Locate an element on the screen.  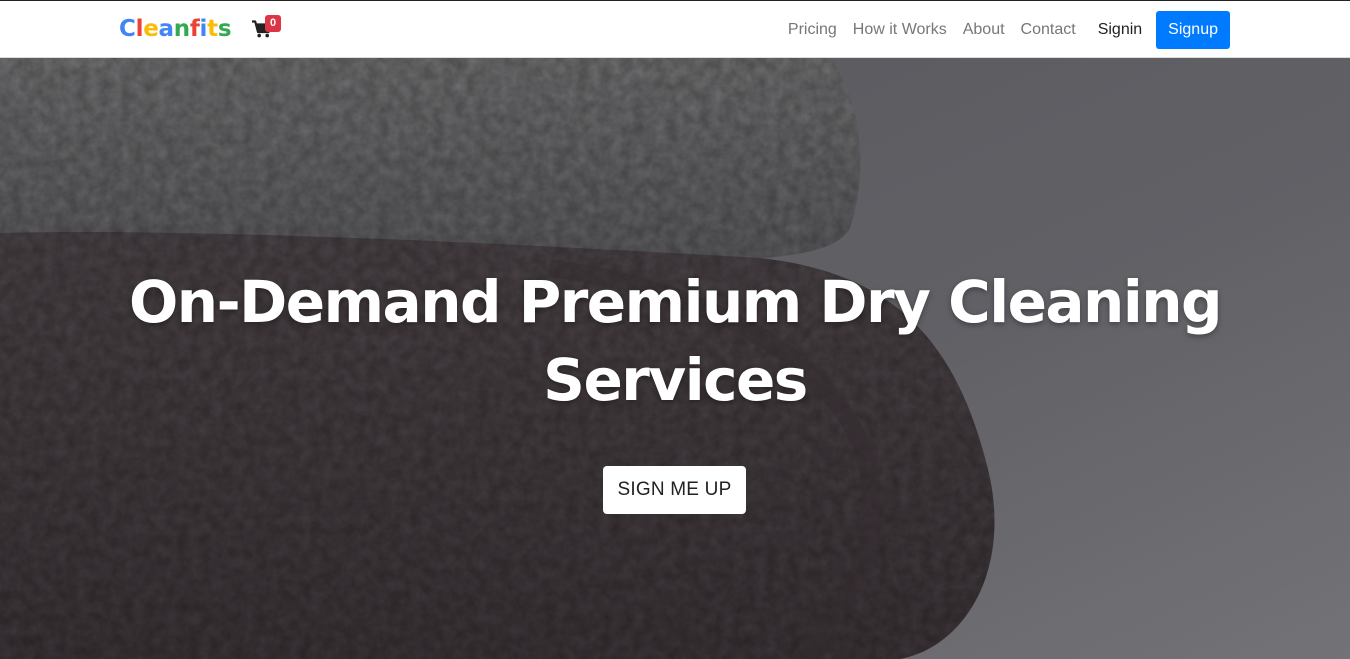
sign-me-up-button: SIGN ME UP is located at coordinates (674, 490).